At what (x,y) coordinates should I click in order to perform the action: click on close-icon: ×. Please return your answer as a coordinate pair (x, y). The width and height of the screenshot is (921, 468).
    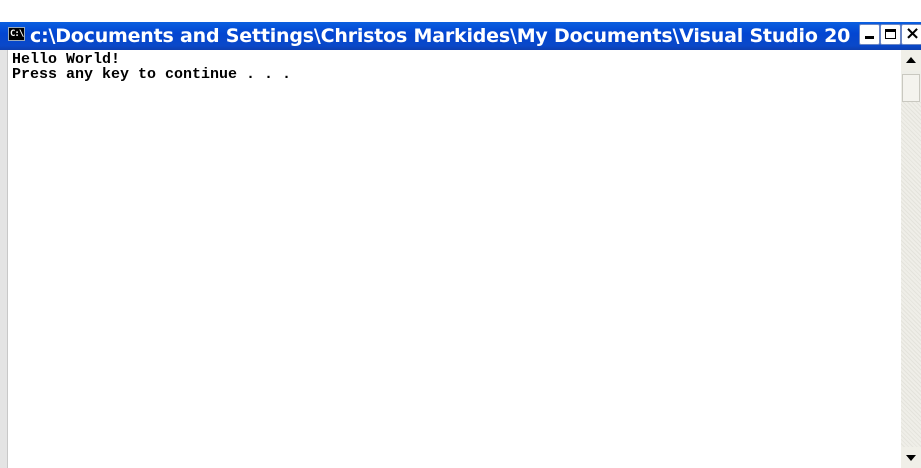
    Looking at the image, I should click on (913, 33).